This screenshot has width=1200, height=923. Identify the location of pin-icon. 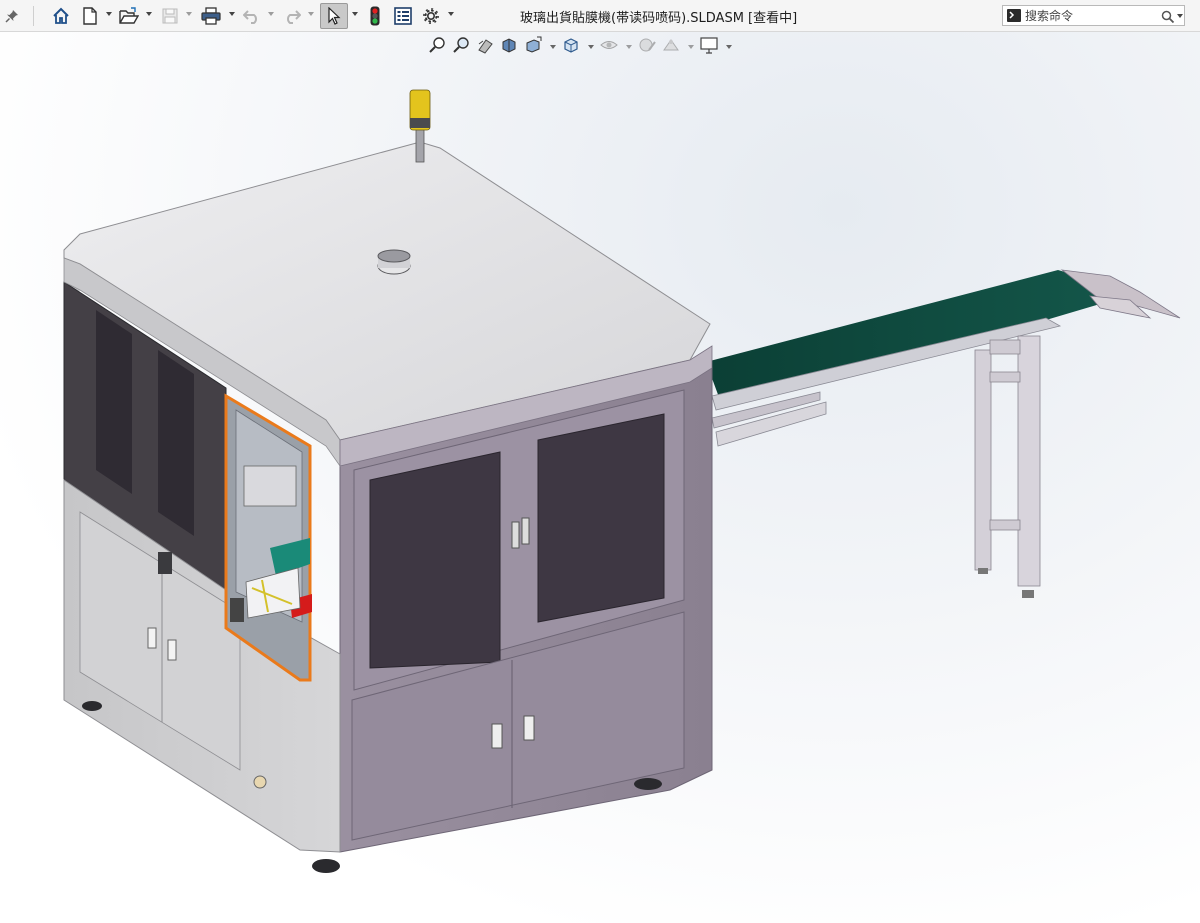
(12, 16).